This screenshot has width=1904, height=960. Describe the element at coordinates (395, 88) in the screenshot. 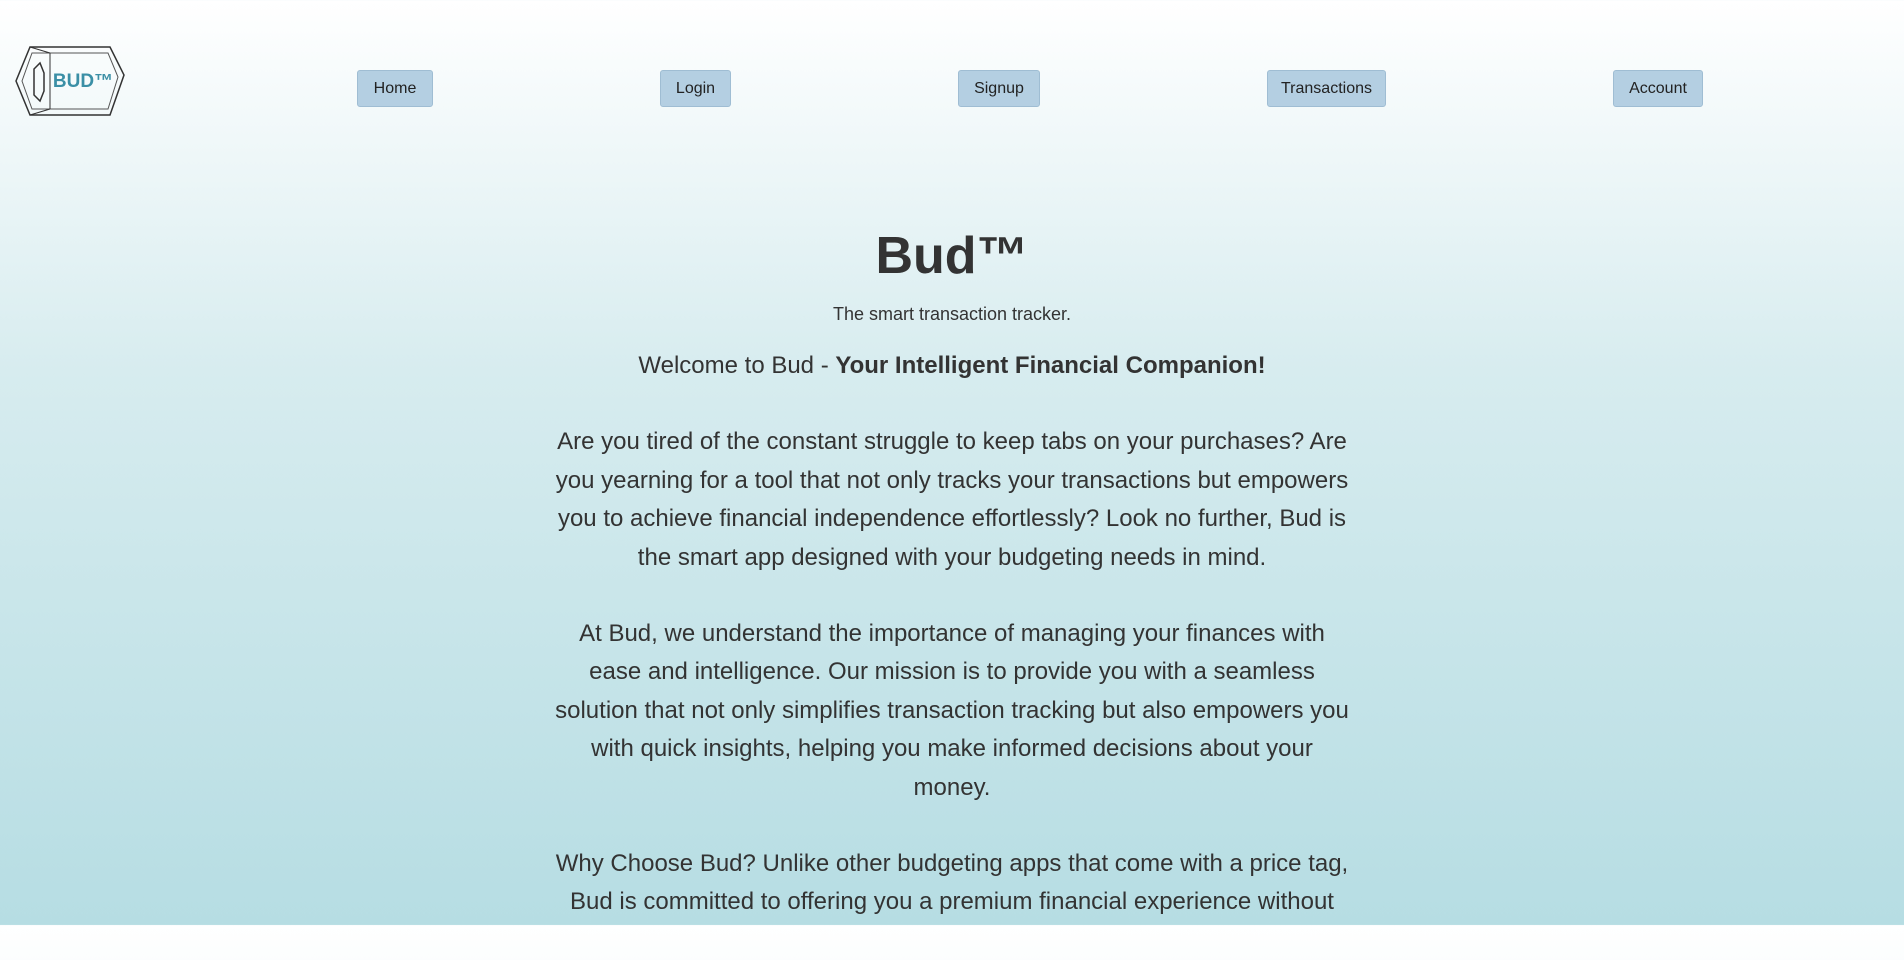

I see `nav-home-button: Home` at that location.